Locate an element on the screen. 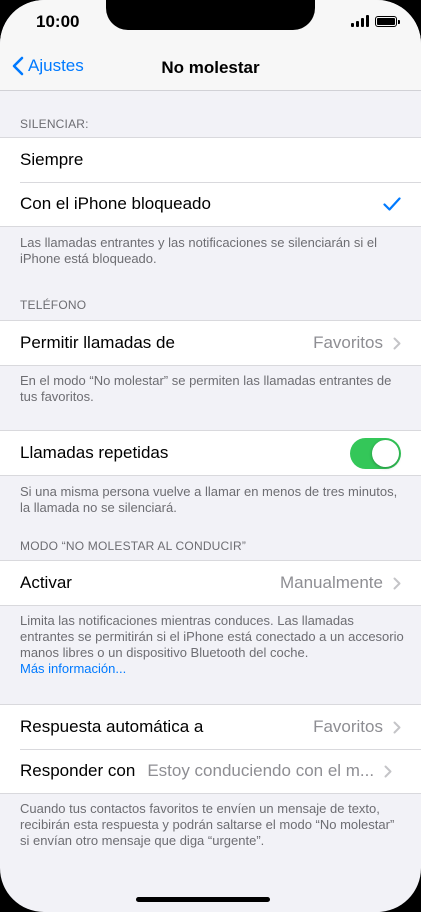  status-bar: 10:00 is located at coordinates (210, 23).